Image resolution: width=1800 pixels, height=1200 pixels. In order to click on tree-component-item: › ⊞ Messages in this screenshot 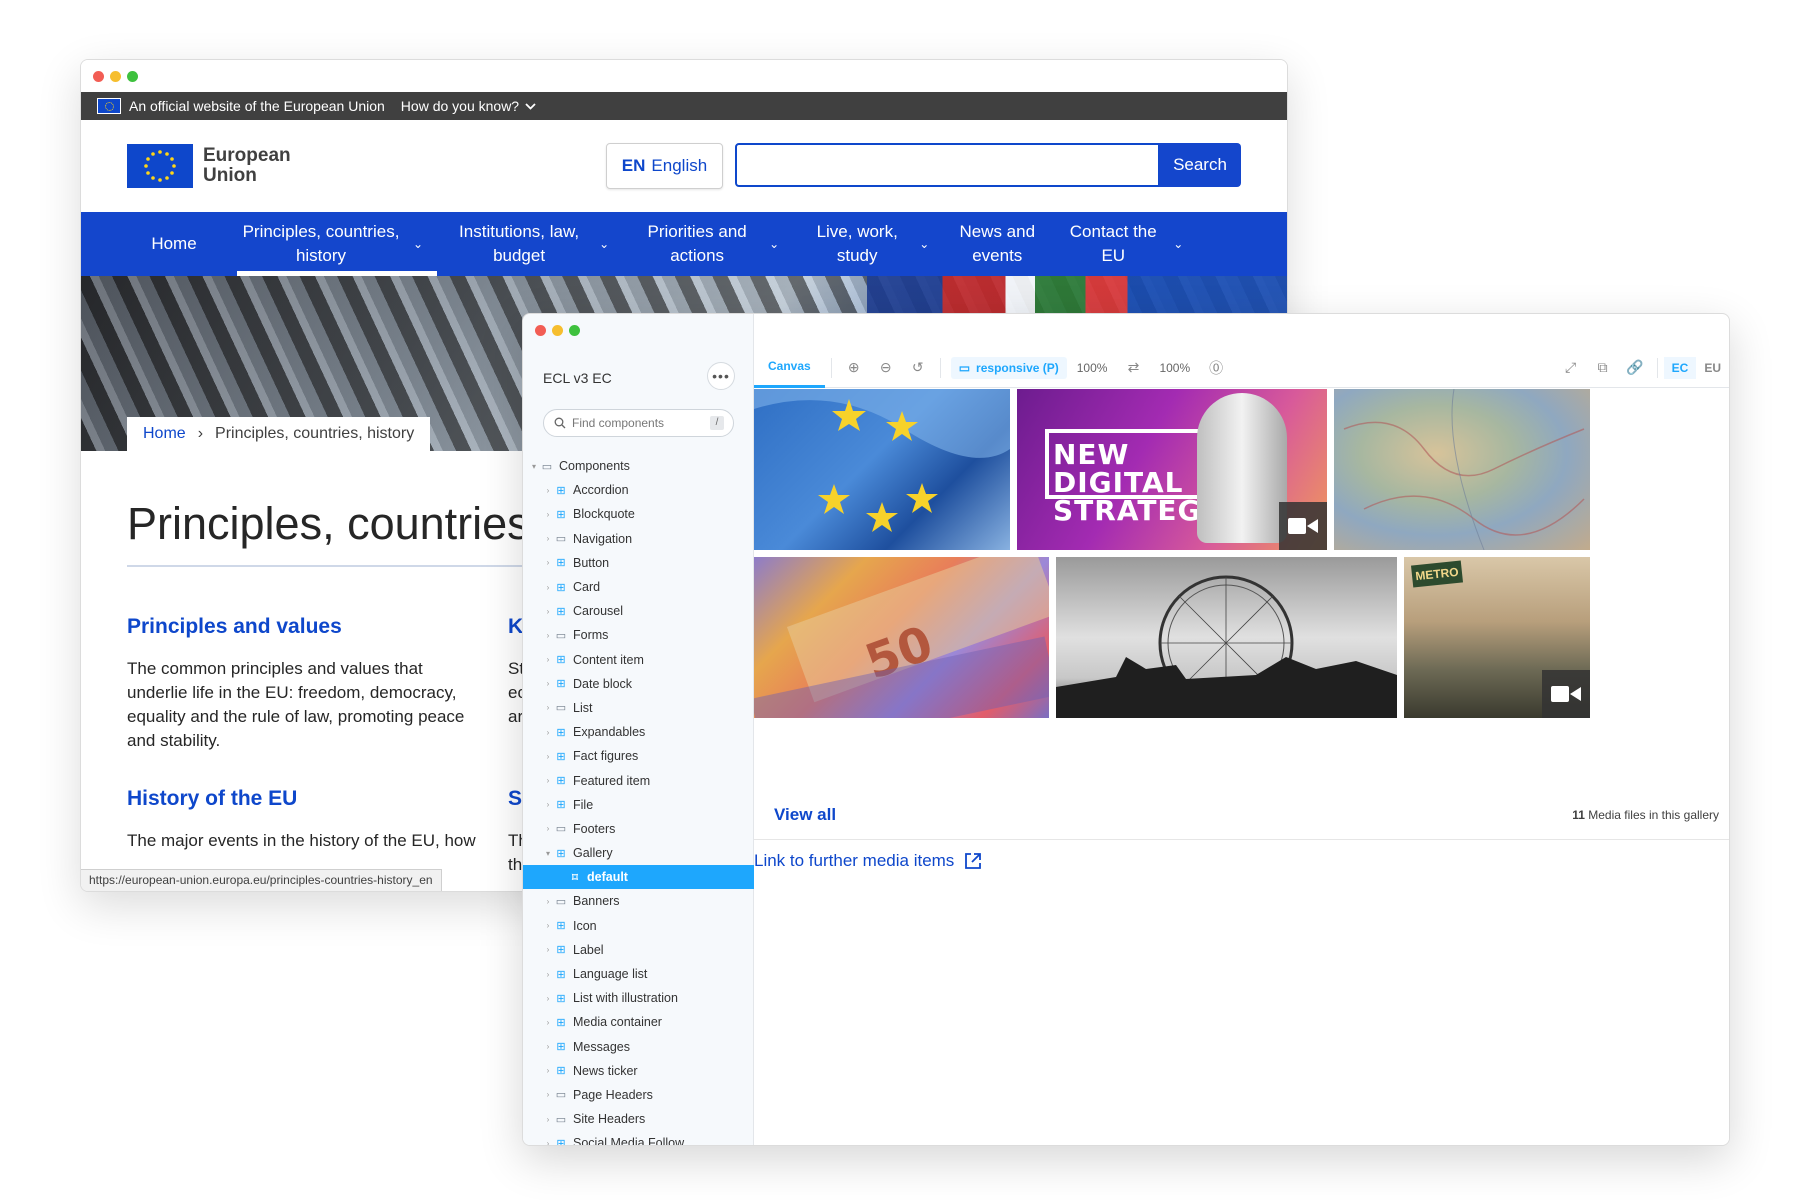, I will do `click(638, 1047)`.